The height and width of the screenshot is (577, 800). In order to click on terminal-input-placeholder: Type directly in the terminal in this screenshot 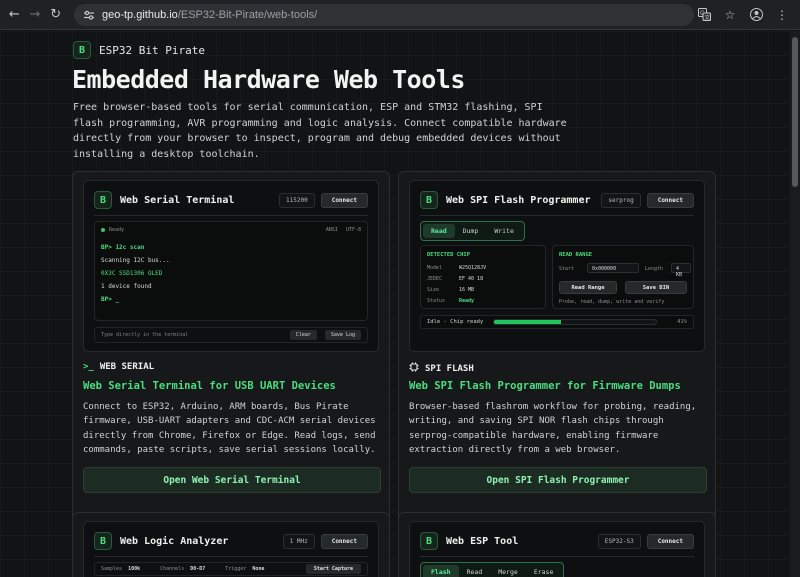, I will do `click(145, 335)`.